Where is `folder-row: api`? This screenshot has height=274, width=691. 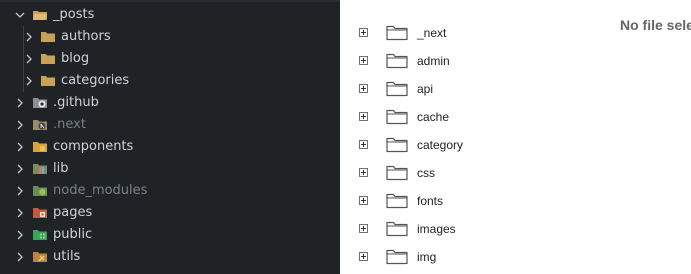 folder-row: api is located at coordinates (515, 91).